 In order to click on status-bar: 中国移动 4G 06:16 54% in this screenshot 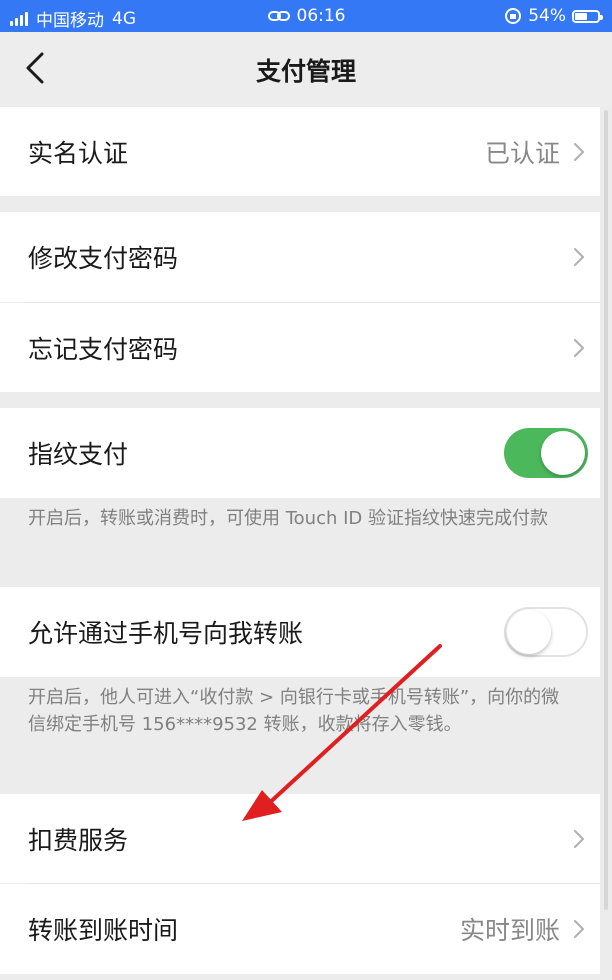, I will do `click(306, 16)`.